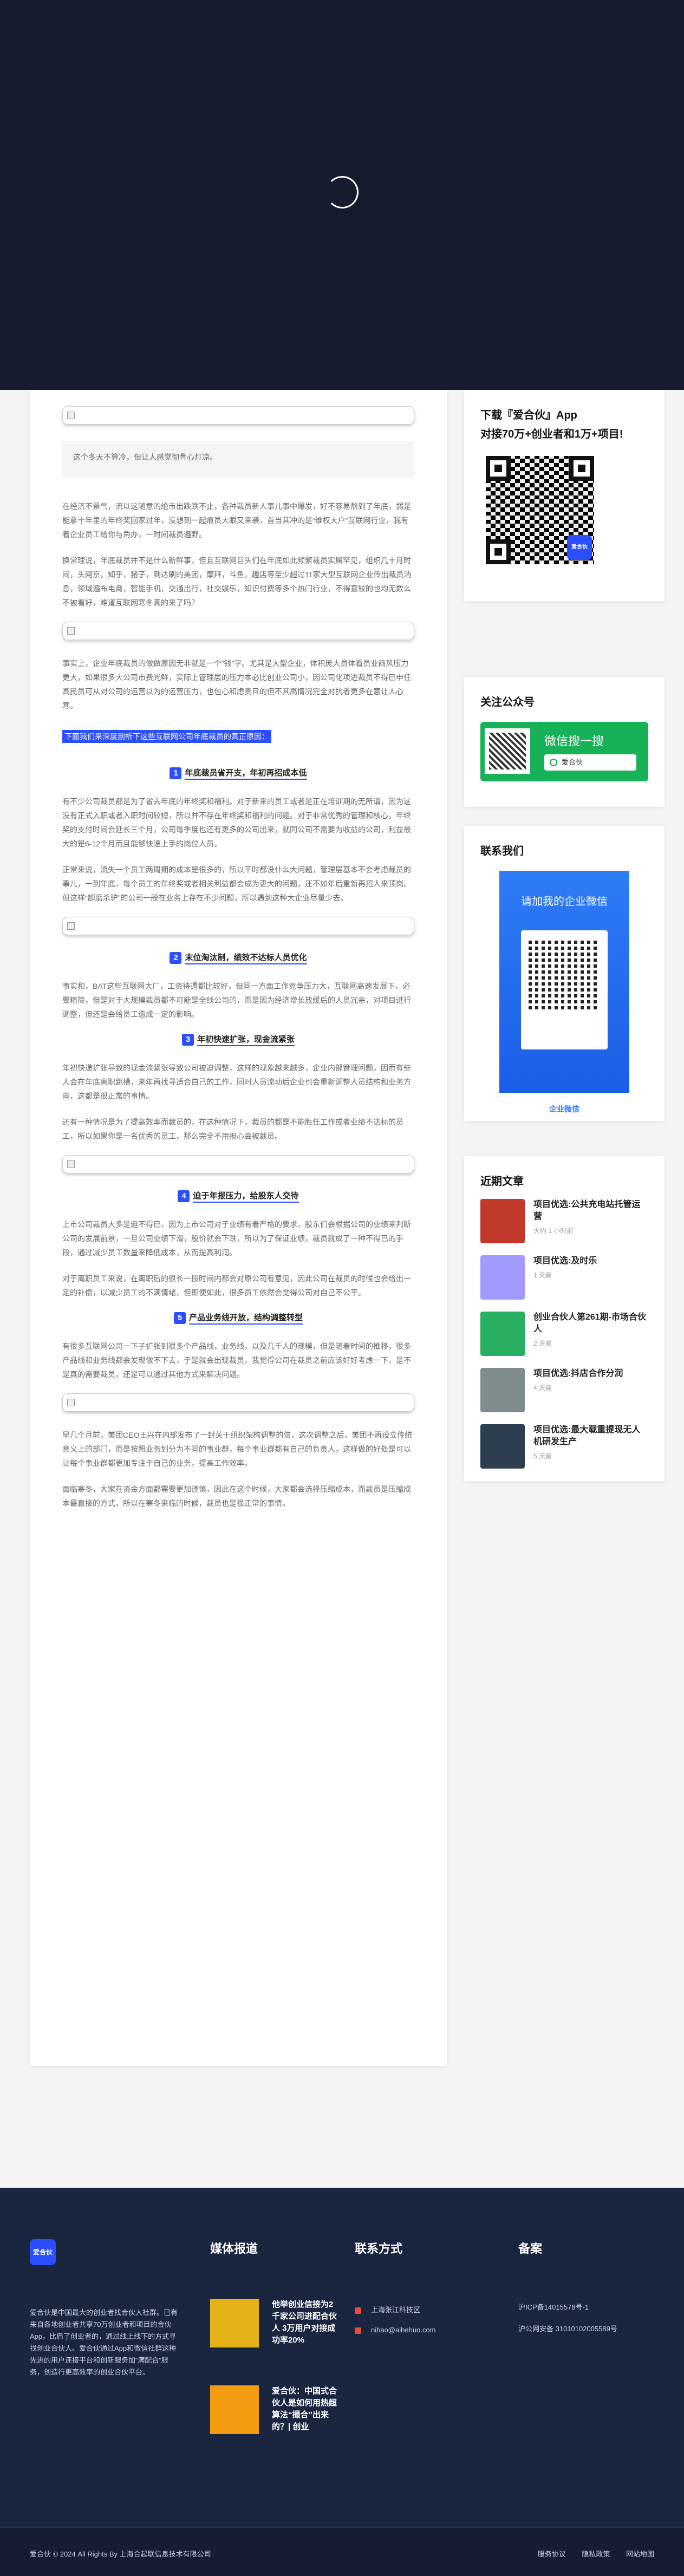  I want to click on follow-title: 关注公众号, so click(507, 702).